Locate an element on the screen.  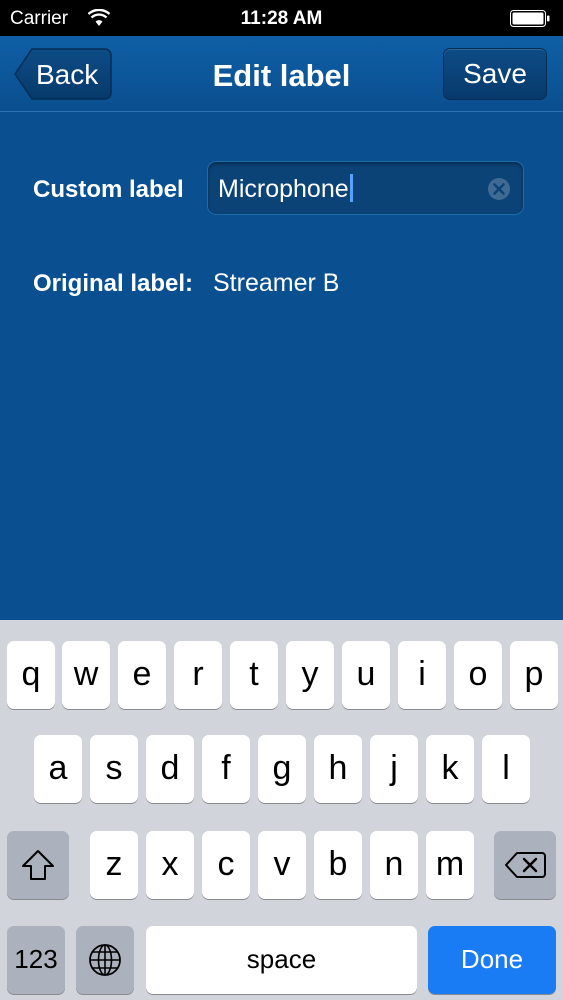
key-z: z is located at coordinates (114, 865).